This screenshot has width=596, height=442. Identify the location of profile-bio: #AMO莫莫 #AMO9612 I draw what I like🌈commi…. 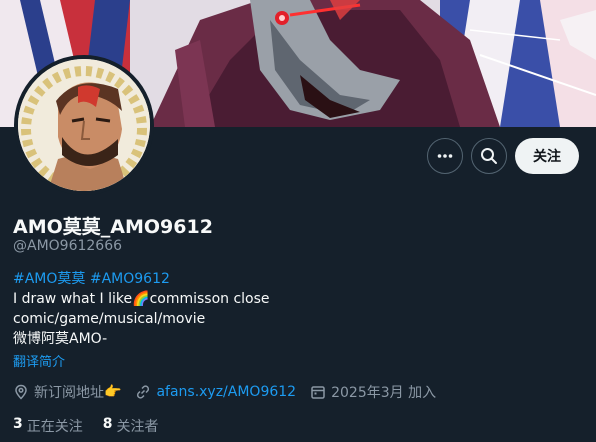
(141, 309).